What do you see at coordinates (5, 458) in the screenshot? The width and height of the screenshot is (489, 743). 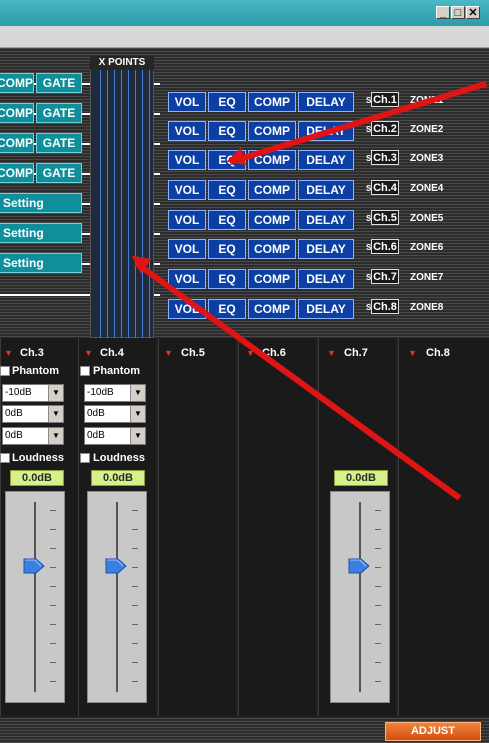 I see `loudness-checkbox-ch3` at bounding box center [5, 458].